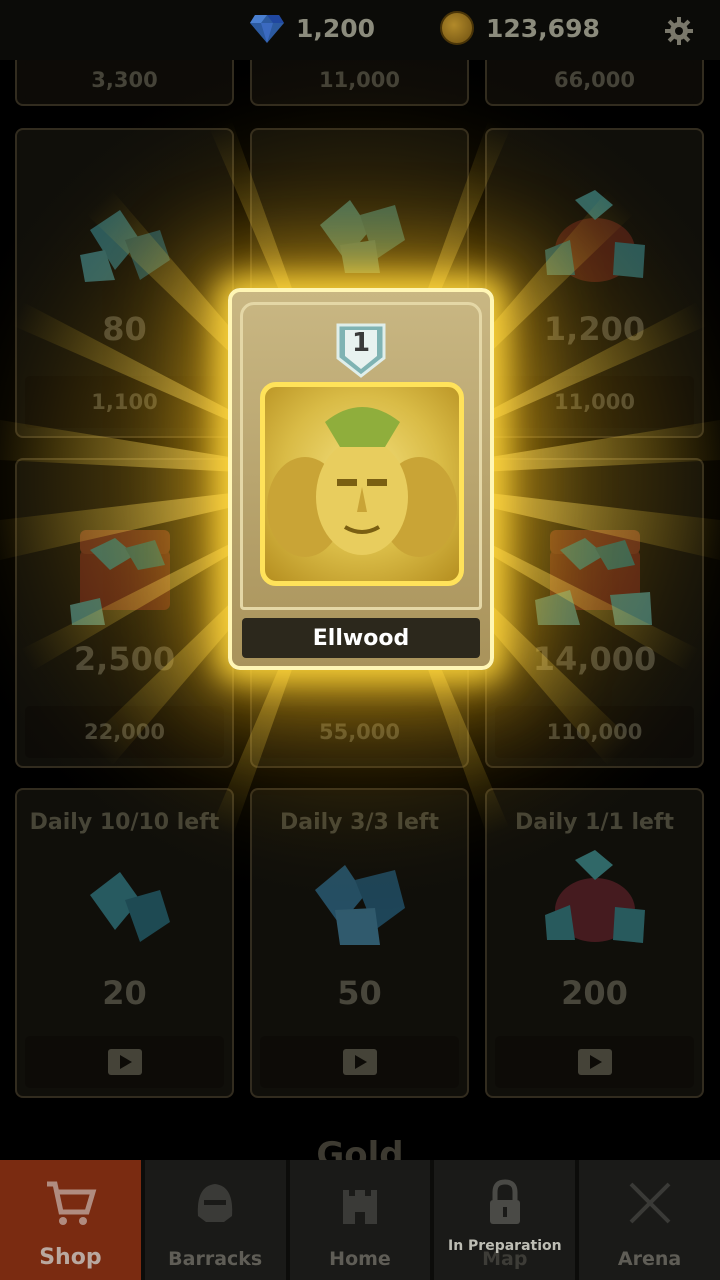 Image resolution: width=720 pixels, height=1280 pixels. I want to click on hero-face-icon, so click(362, 482).